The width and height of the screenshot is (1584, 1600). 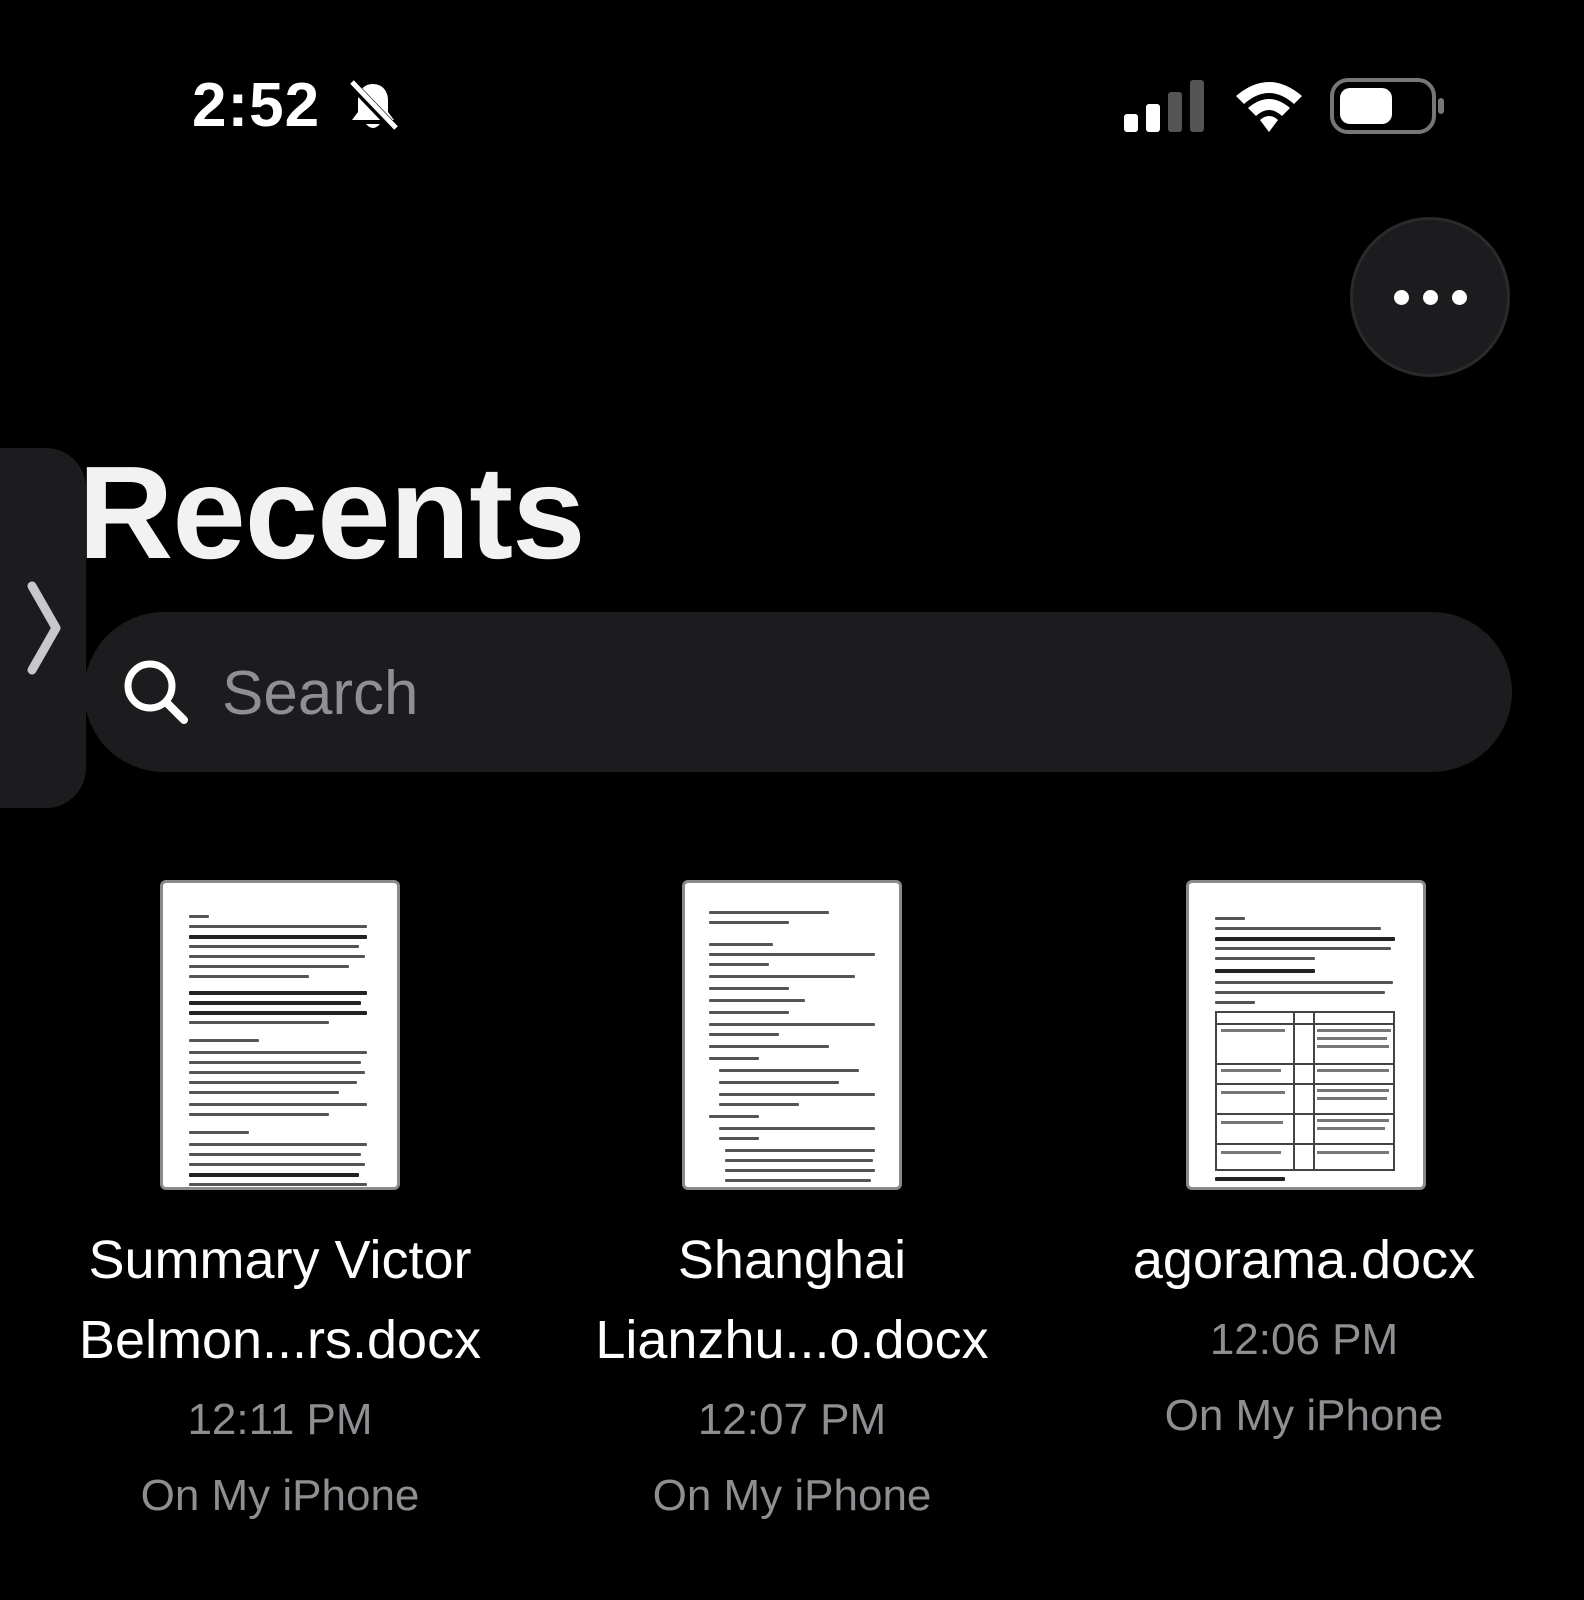 I want to click on more-options-button, so click(x=1430, y=297).